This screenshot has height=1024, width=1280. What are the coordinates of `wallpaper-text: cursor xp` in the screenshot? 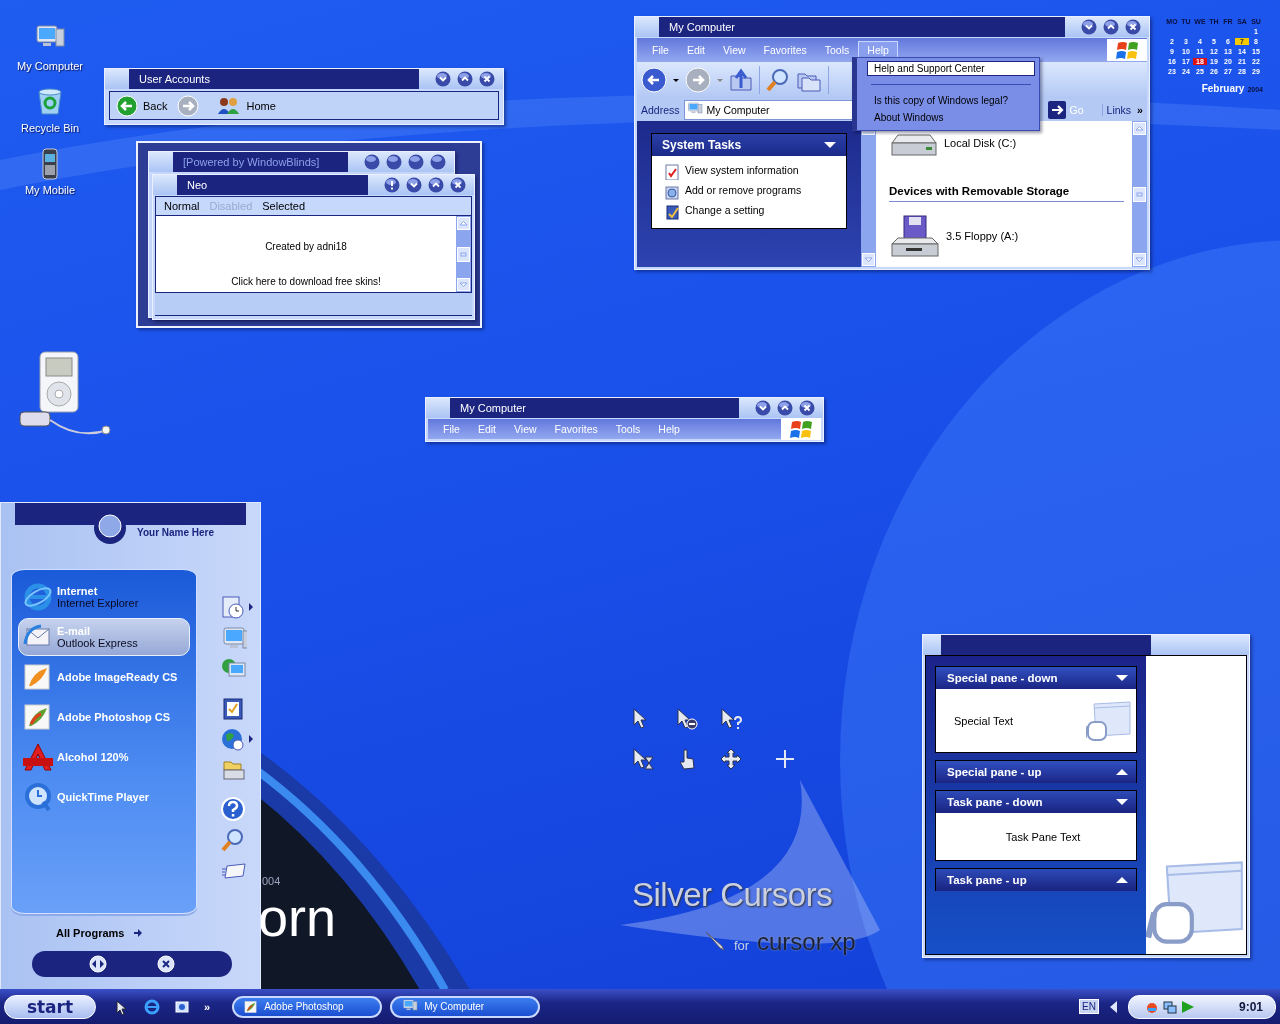 It's located at (806, 942).